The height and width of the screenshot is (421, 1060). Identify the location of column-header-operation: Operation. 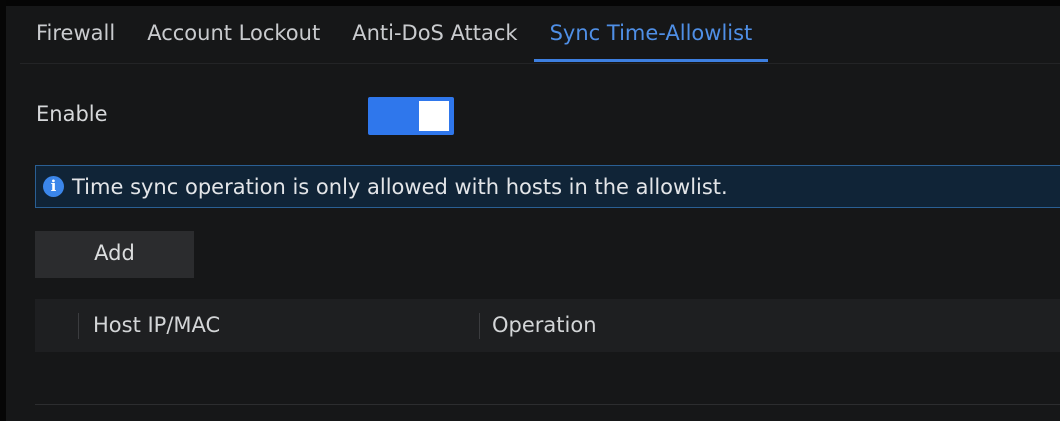
(544, 325).